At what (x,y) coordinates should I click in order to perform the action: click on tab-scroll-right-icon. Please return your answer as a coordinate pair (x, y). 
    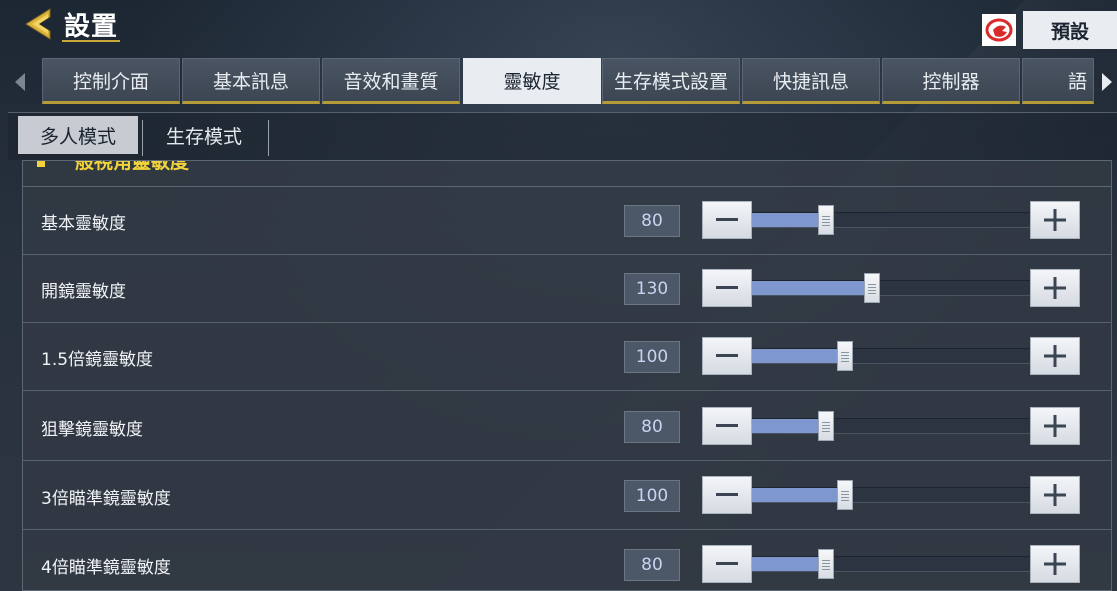
    Looking at the image, I should click on (1107, 82).